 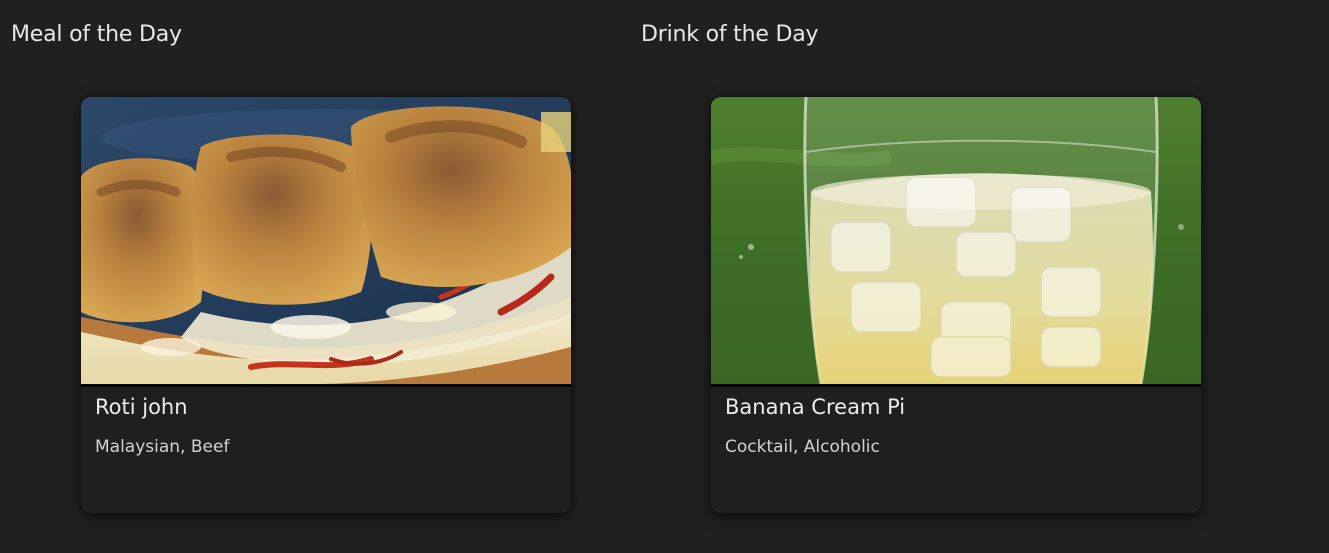 What do you see at coordinates (730, 34) in the screenshot?
I see `drink-section-heading: Drink of the Day` at bounding box center [730, 34].